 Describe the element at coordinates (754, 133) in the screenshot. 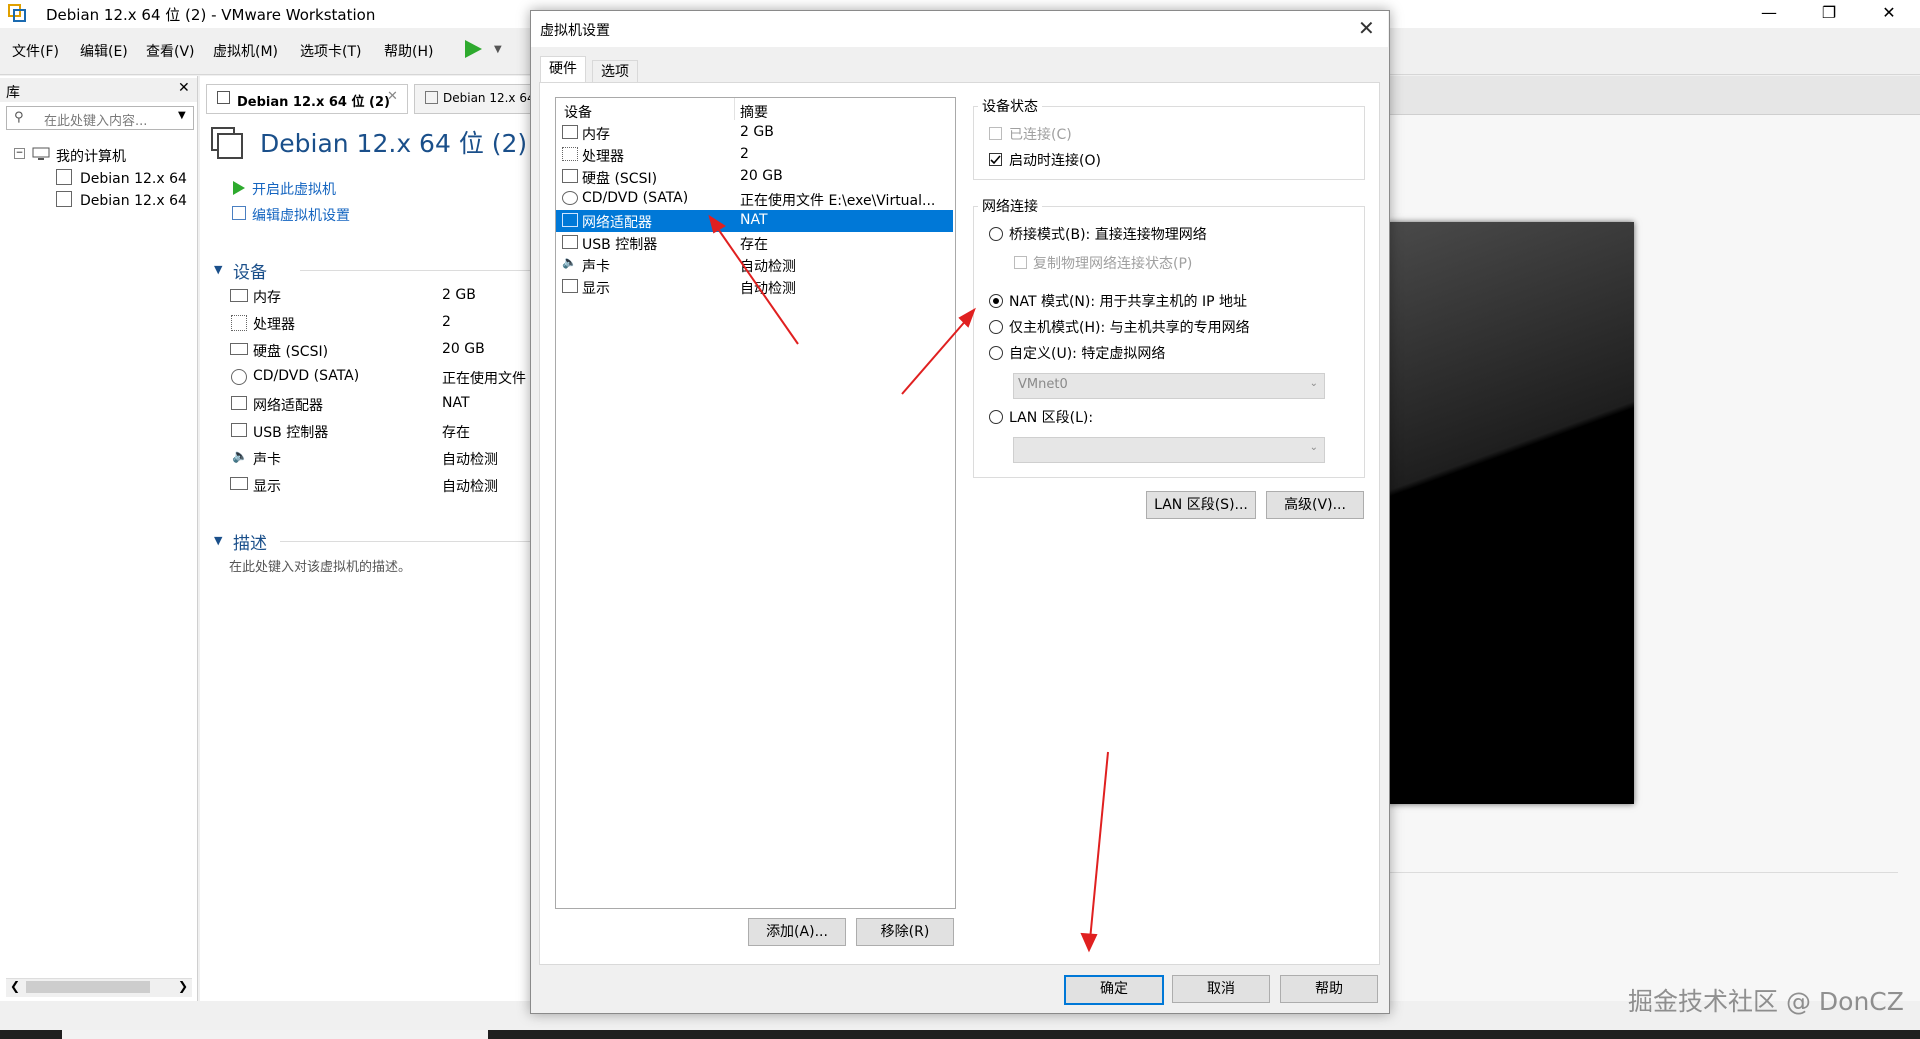

I see `hw-row-memory: 内存 2 GB` at that location.